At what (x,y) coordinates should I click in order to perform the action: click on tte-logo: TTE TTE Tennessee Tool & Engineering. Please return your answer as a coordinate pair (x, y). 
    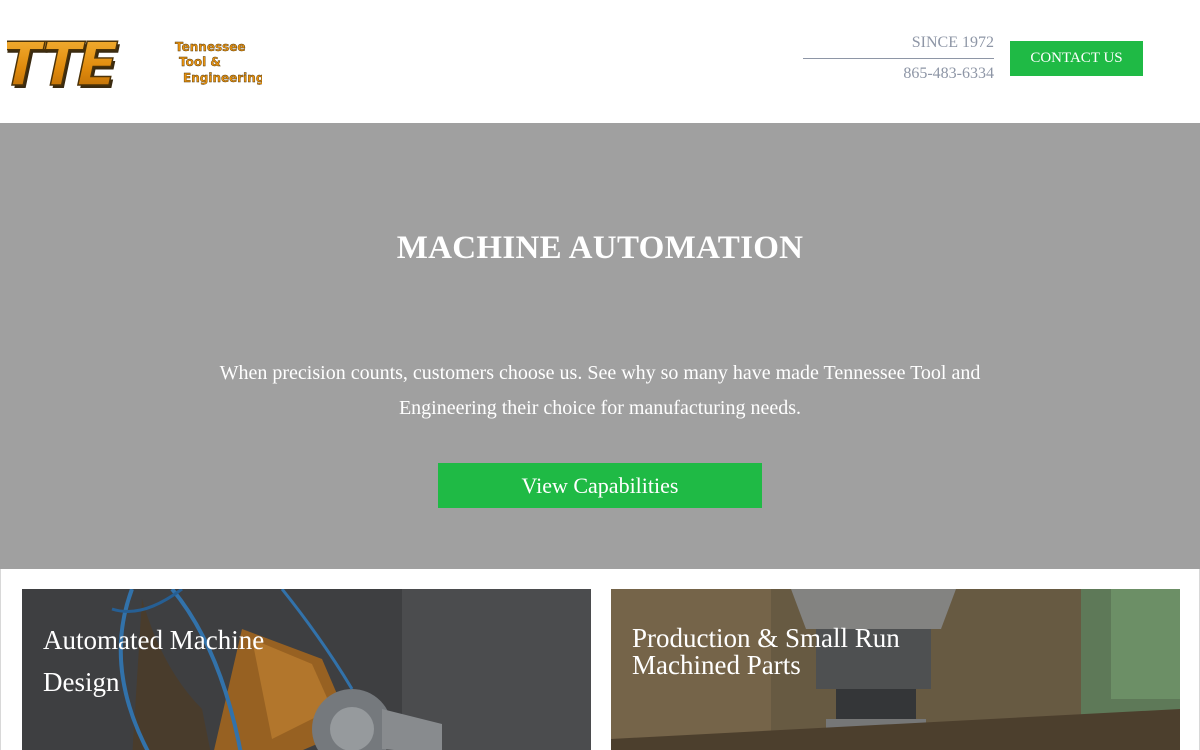
    Looking at the image, I should click on (134, 64).